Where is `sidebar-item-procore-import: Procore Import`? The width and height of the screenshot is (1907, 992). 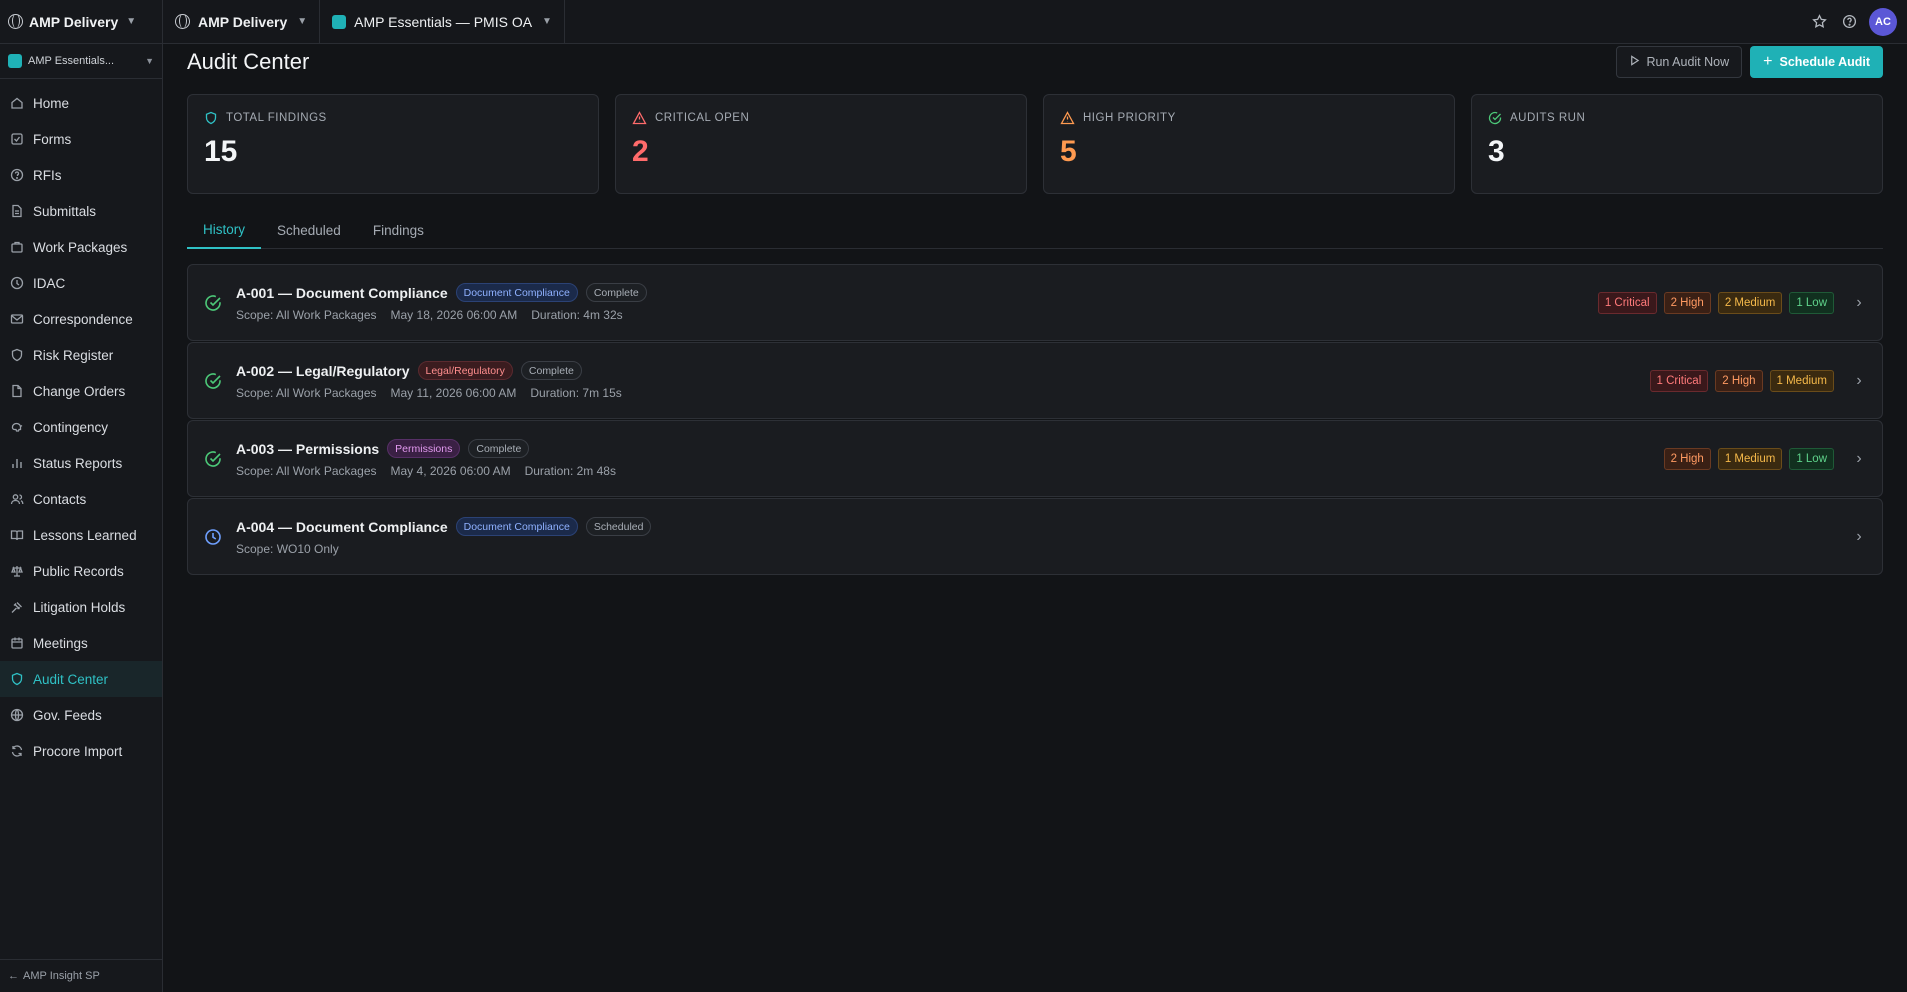
sidebar-item-procore-import: Procore Import is located at coordinates (81, 751).